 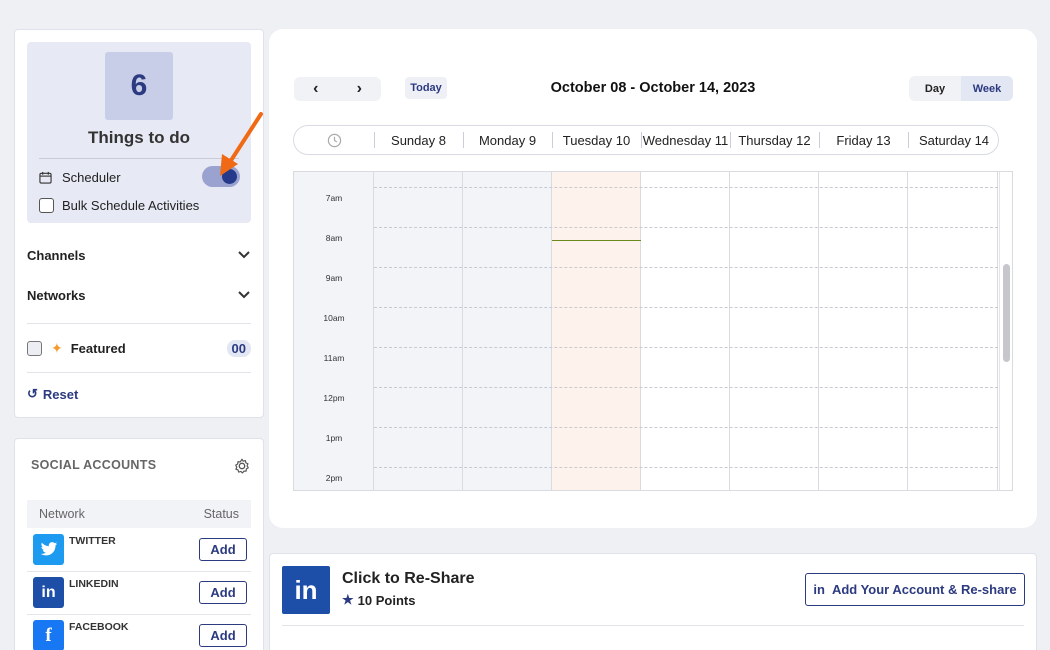 I want to click on annotation-arrow-icon, so click(x=241, y=144).